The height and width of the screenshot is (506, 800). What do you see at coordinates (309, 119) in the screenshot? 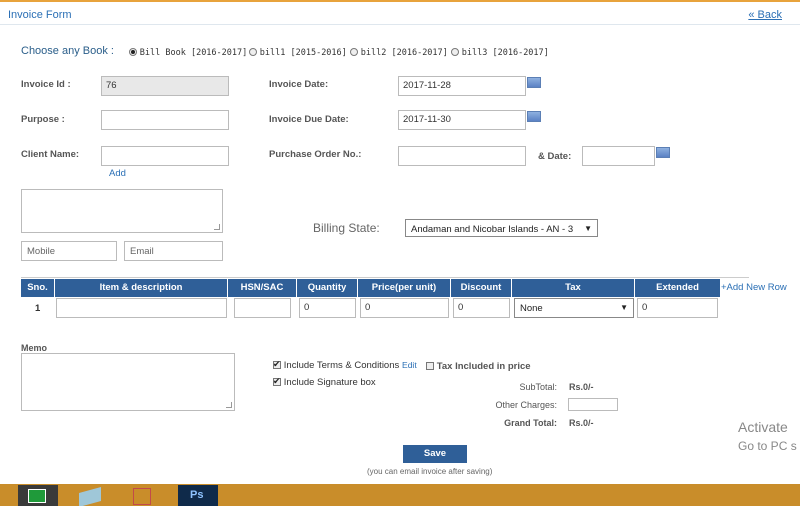
I see `due-date-label: Invoice Due Date:` at bounding box center [309, 119].